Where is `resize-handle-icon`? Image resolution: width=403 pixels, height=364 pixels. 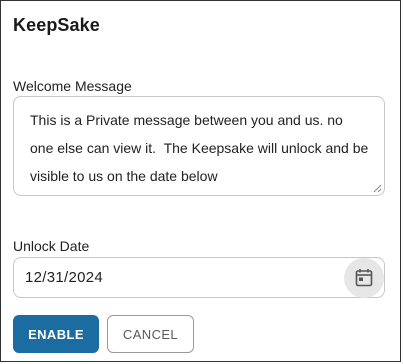 resize-handle-icon is located at coordinates (377, 188).